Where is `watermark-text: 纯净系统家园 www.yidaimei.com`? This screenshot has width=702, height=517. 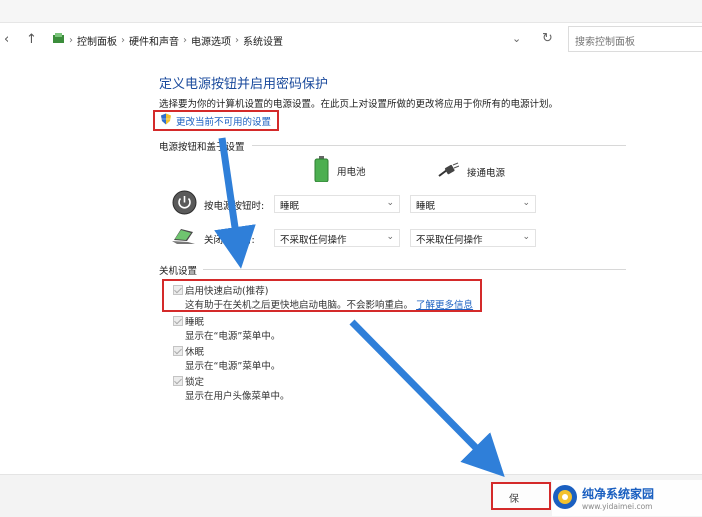
watermark-text: 纯净系统家园 www.yidaimei.com is located at coordinates (618, 498).